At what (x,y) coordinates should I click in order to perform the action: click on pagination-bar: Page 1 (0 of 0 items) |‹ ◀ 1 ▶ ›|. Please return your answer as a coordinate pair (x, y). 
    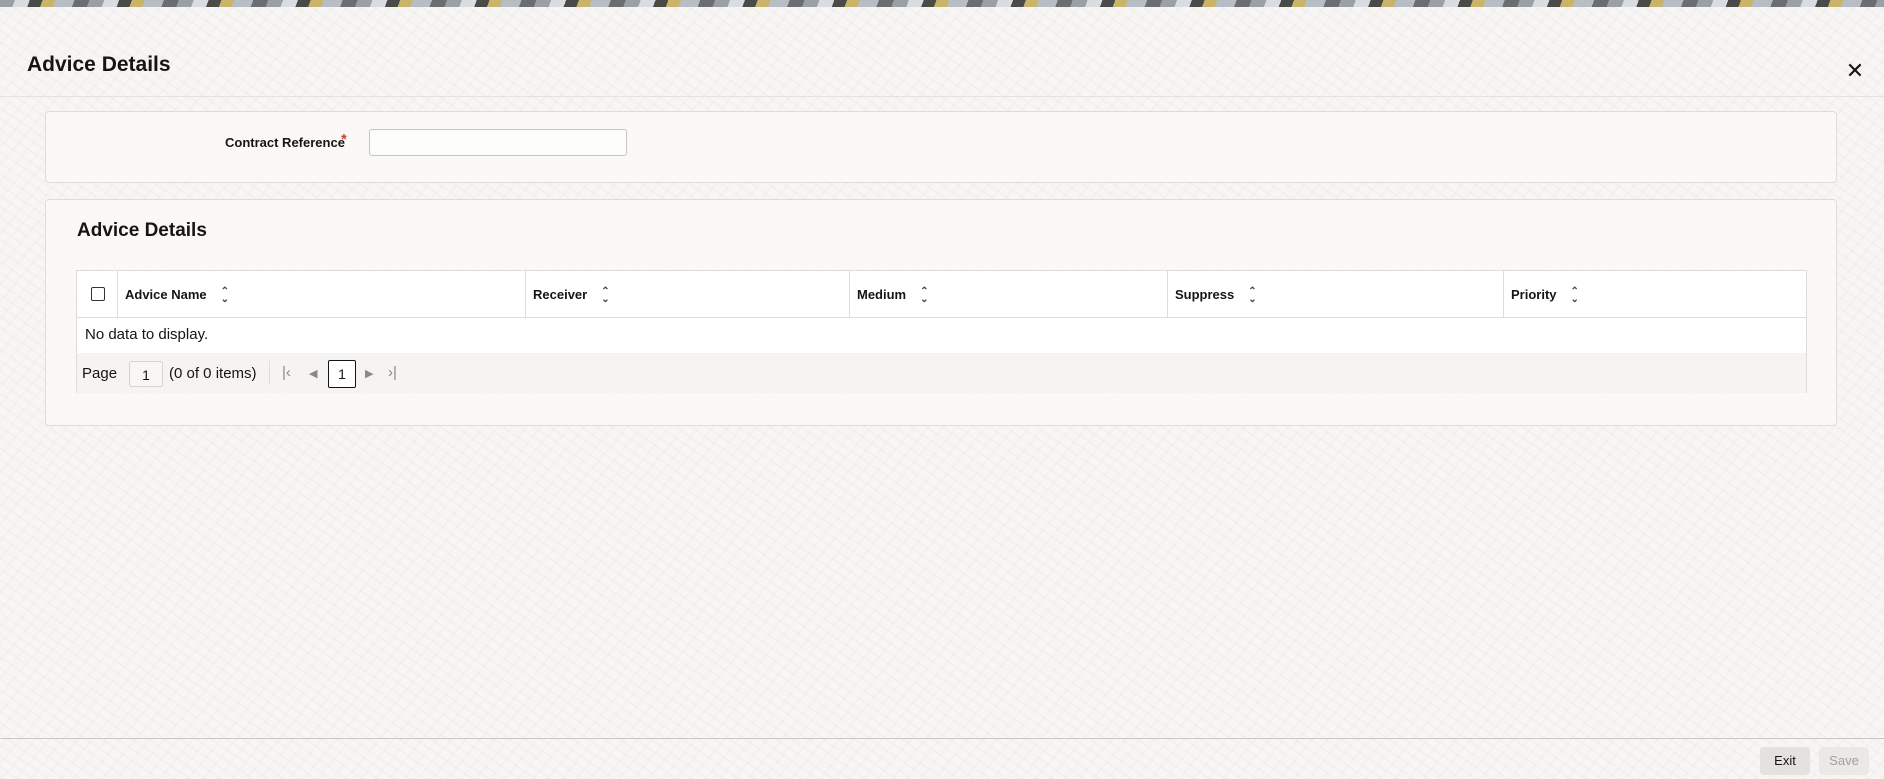
    Looking at the image, I should click on (941, 373).